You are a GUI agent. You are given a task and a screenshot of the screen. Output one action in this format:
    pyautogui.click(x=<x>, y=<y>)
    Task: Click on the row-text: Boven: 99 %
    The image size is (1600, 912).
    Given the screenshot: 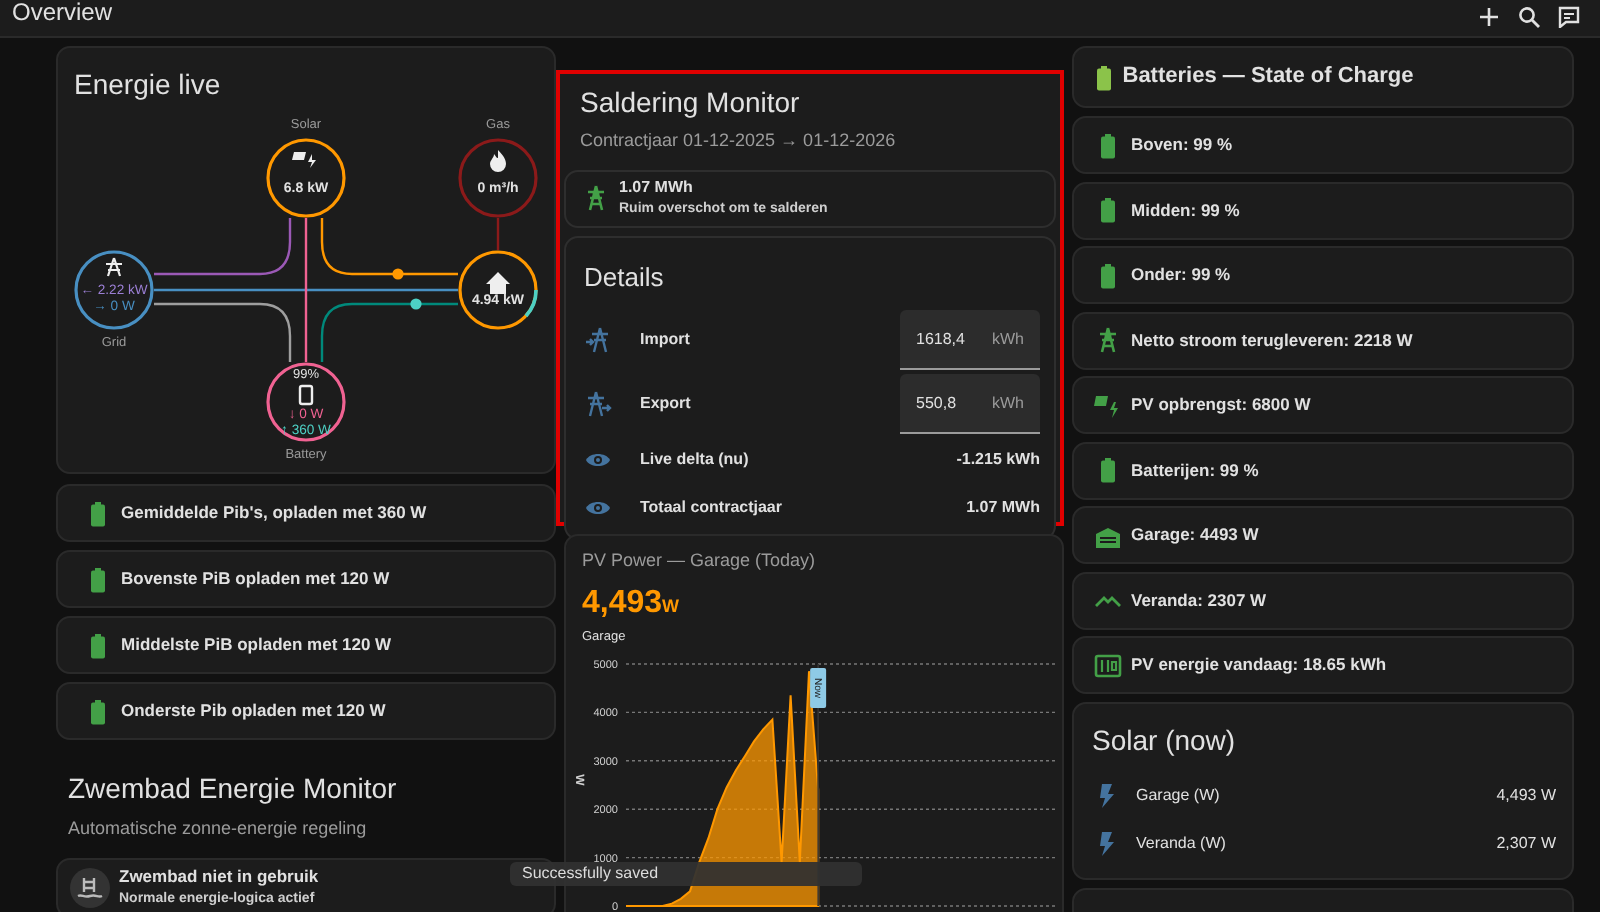 What is the action you would take?
    pyautogui.click(x=1182, y=145)
    